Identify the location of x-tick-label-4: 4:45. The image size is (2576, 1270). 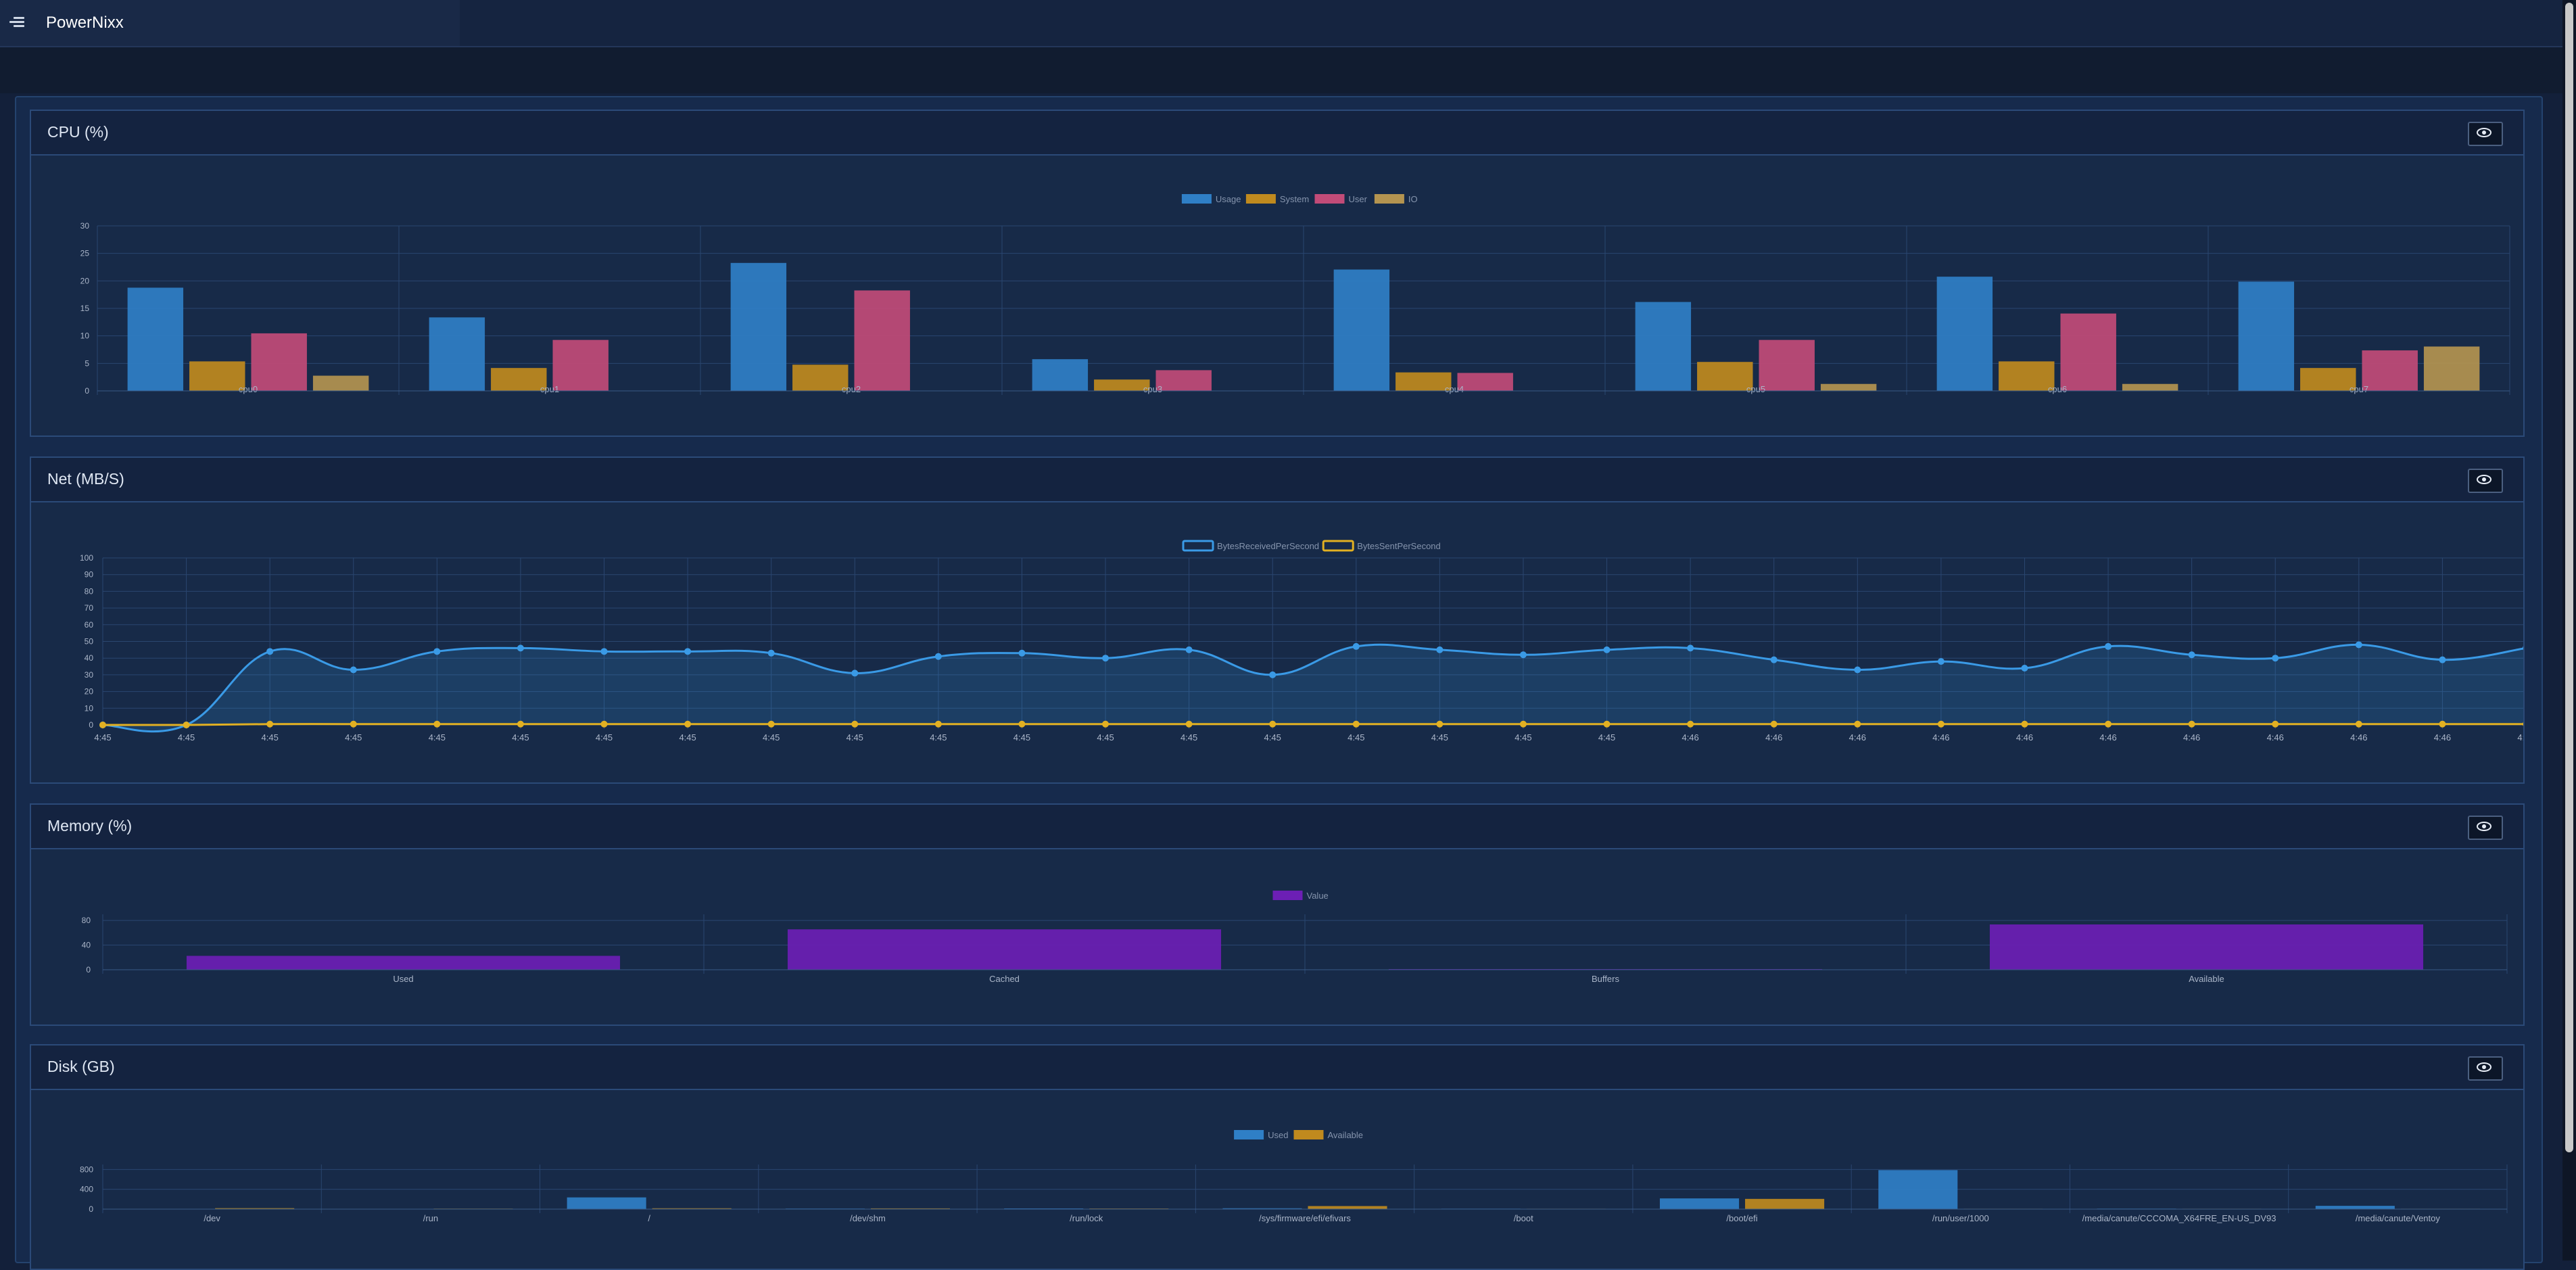
(437, 737).